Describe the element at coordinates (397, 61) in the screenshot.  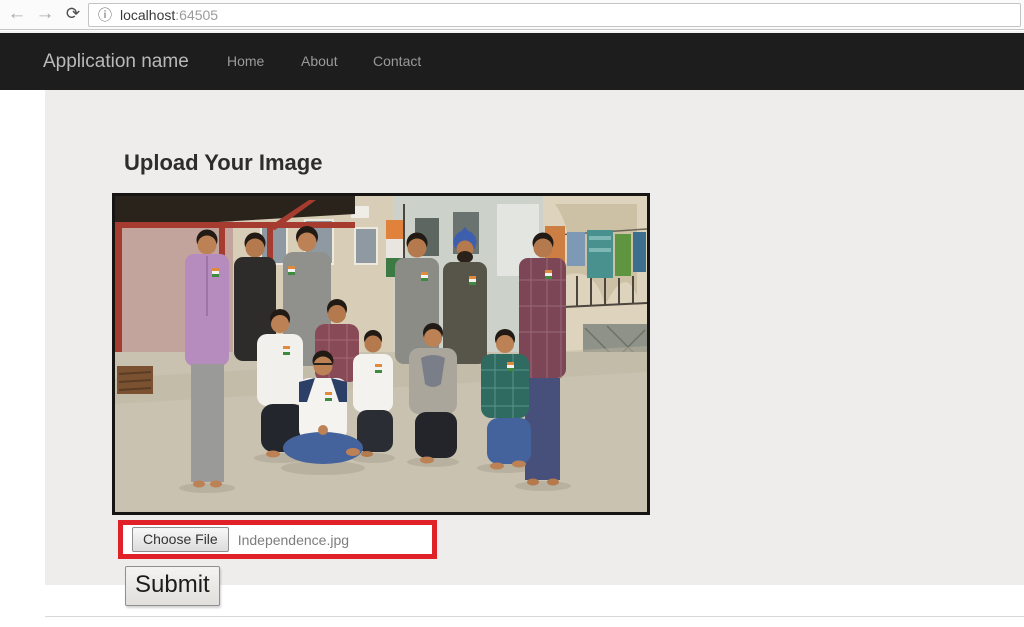
I see `nav-item-contact: Contact` at that location.